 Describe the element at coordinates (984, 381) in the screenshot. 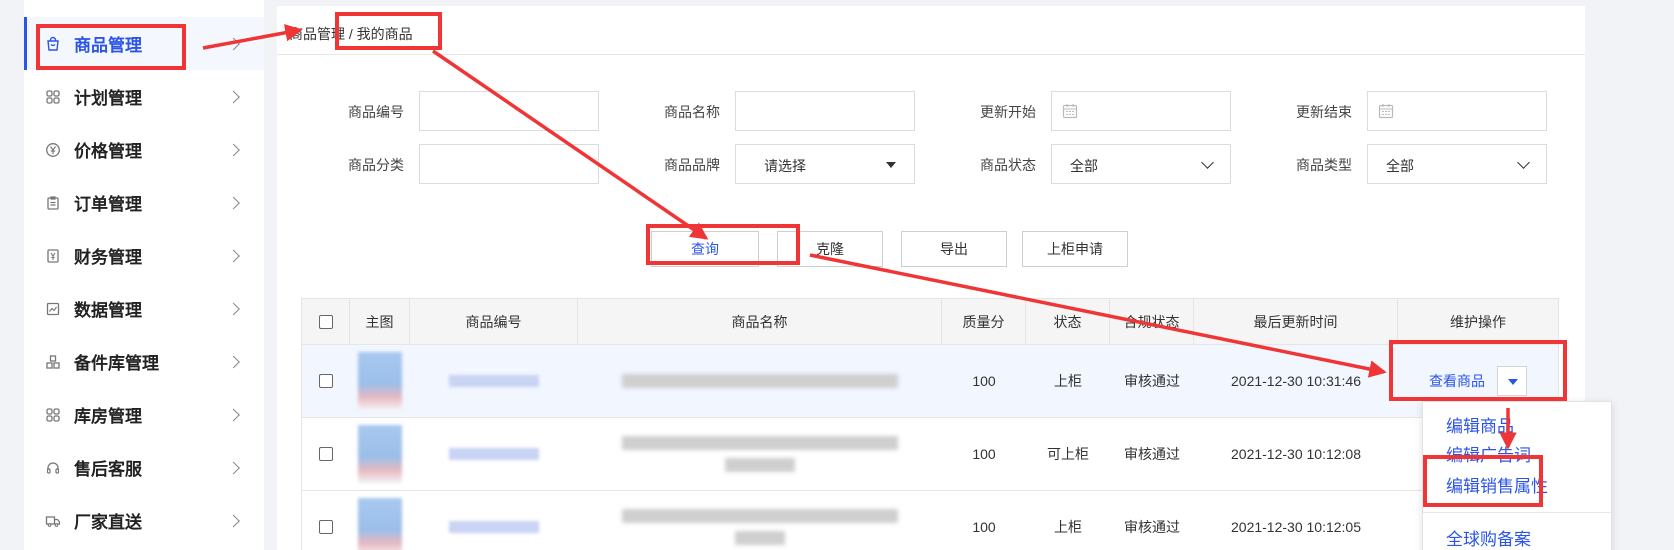

I see `quality-score: 100` at that location.